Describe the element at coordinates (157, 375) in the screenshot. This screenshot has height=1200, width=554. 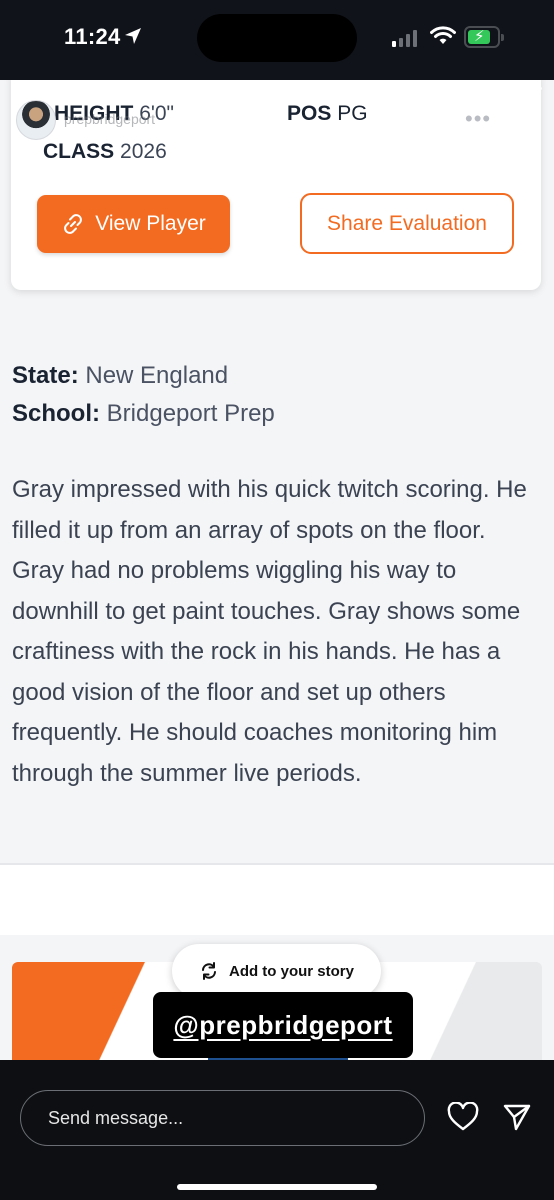
I see `state-value: New England` at that location.